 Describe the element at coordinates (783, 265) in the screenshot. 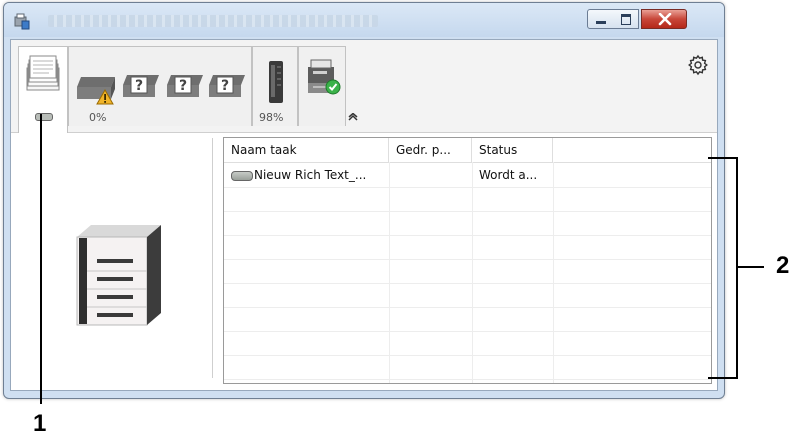

I see `callout-label-2: 2` at that location.